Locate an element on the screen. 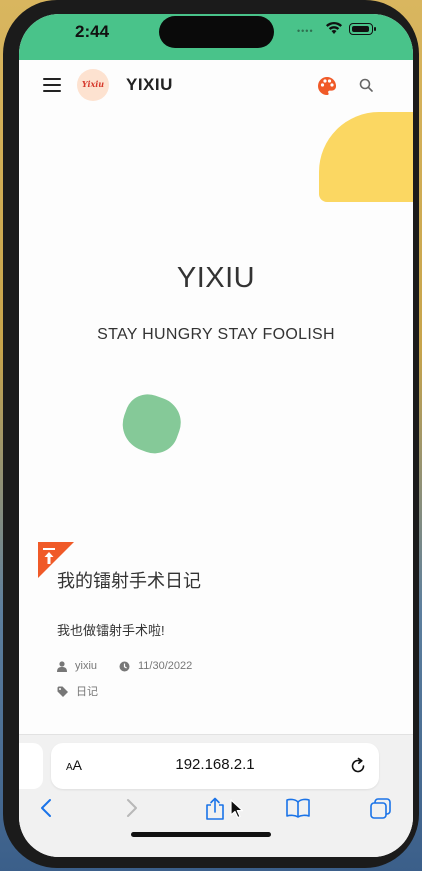  hero-subtitle: STAY HUNGRY STAY FOOLISH is located at coordinates (216, 334).